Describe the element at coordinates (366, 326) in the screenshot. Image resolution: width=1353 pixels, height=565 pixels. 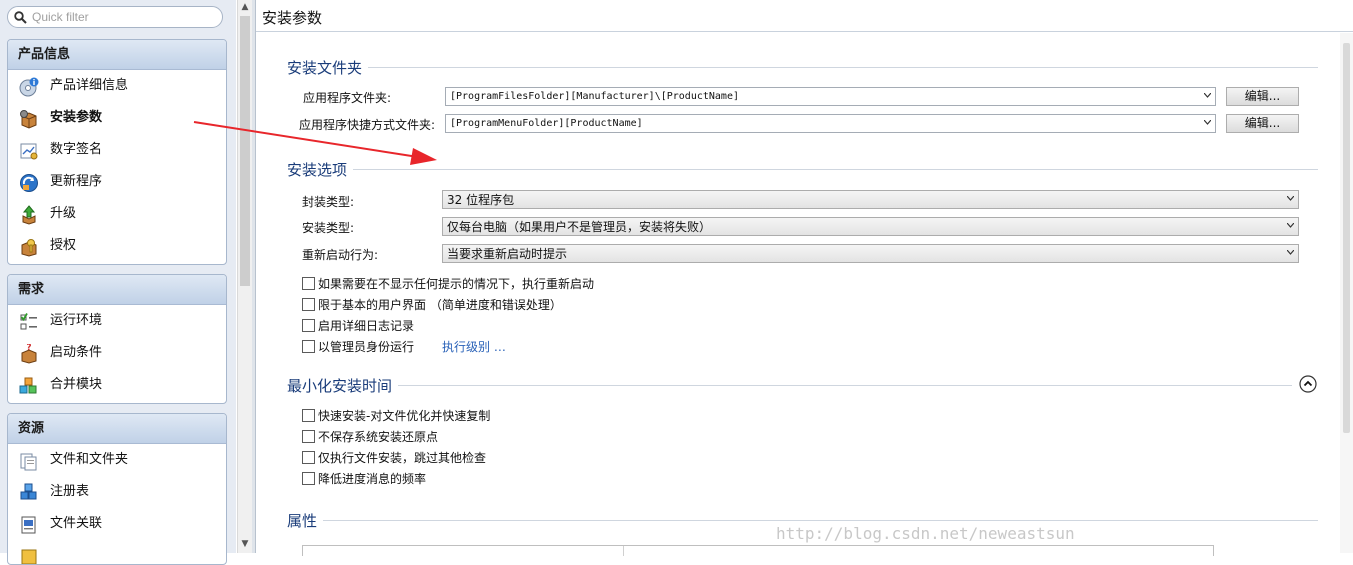
I see `checkbox-label: 启用详细日志记录` at that location.